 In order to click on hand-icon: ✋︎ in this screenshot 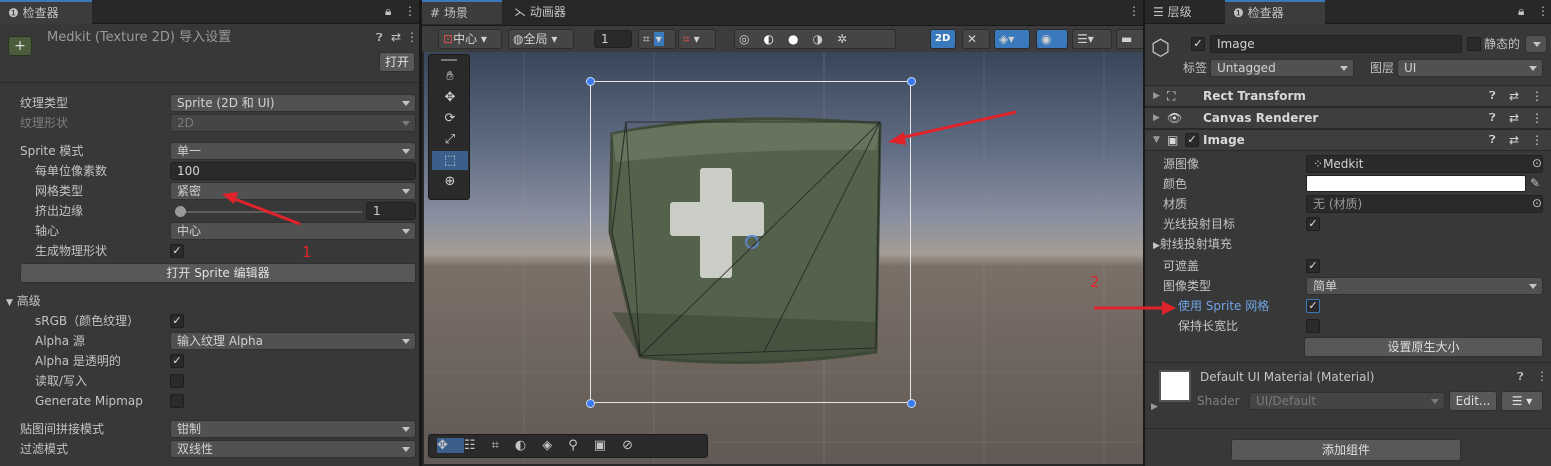, I will do `click(450, 76)`.